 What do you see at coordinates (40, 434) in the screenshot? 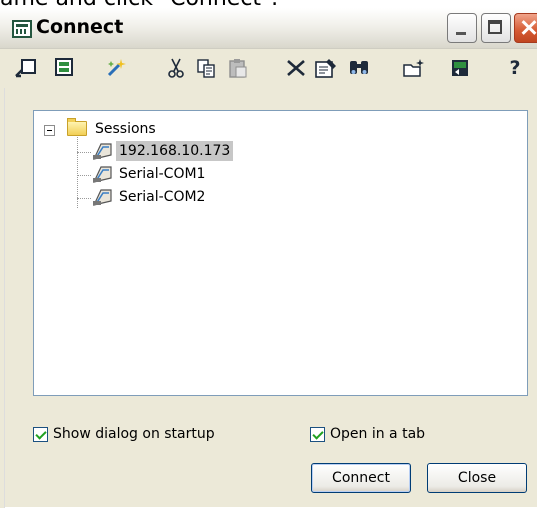
I see `show-dialog-checkbox` at bounding box center [40, 434].